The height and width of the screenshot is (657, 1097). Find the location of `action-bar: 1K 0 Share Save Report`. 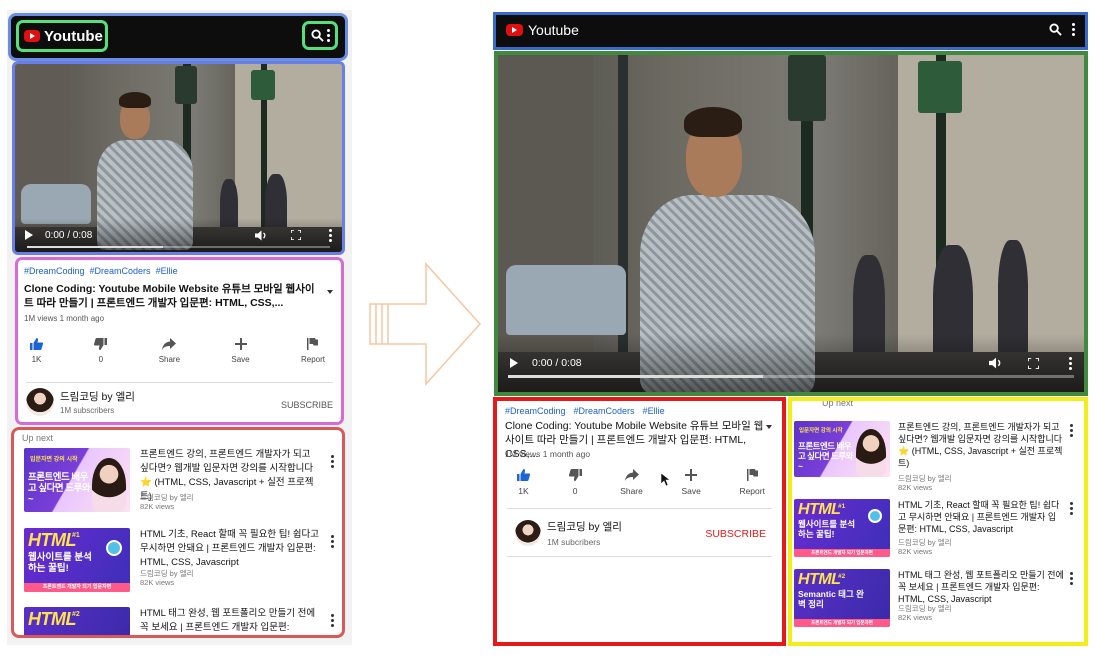

action-bar: 1K 0 Share Save Report is located at coordinates (177, 351).